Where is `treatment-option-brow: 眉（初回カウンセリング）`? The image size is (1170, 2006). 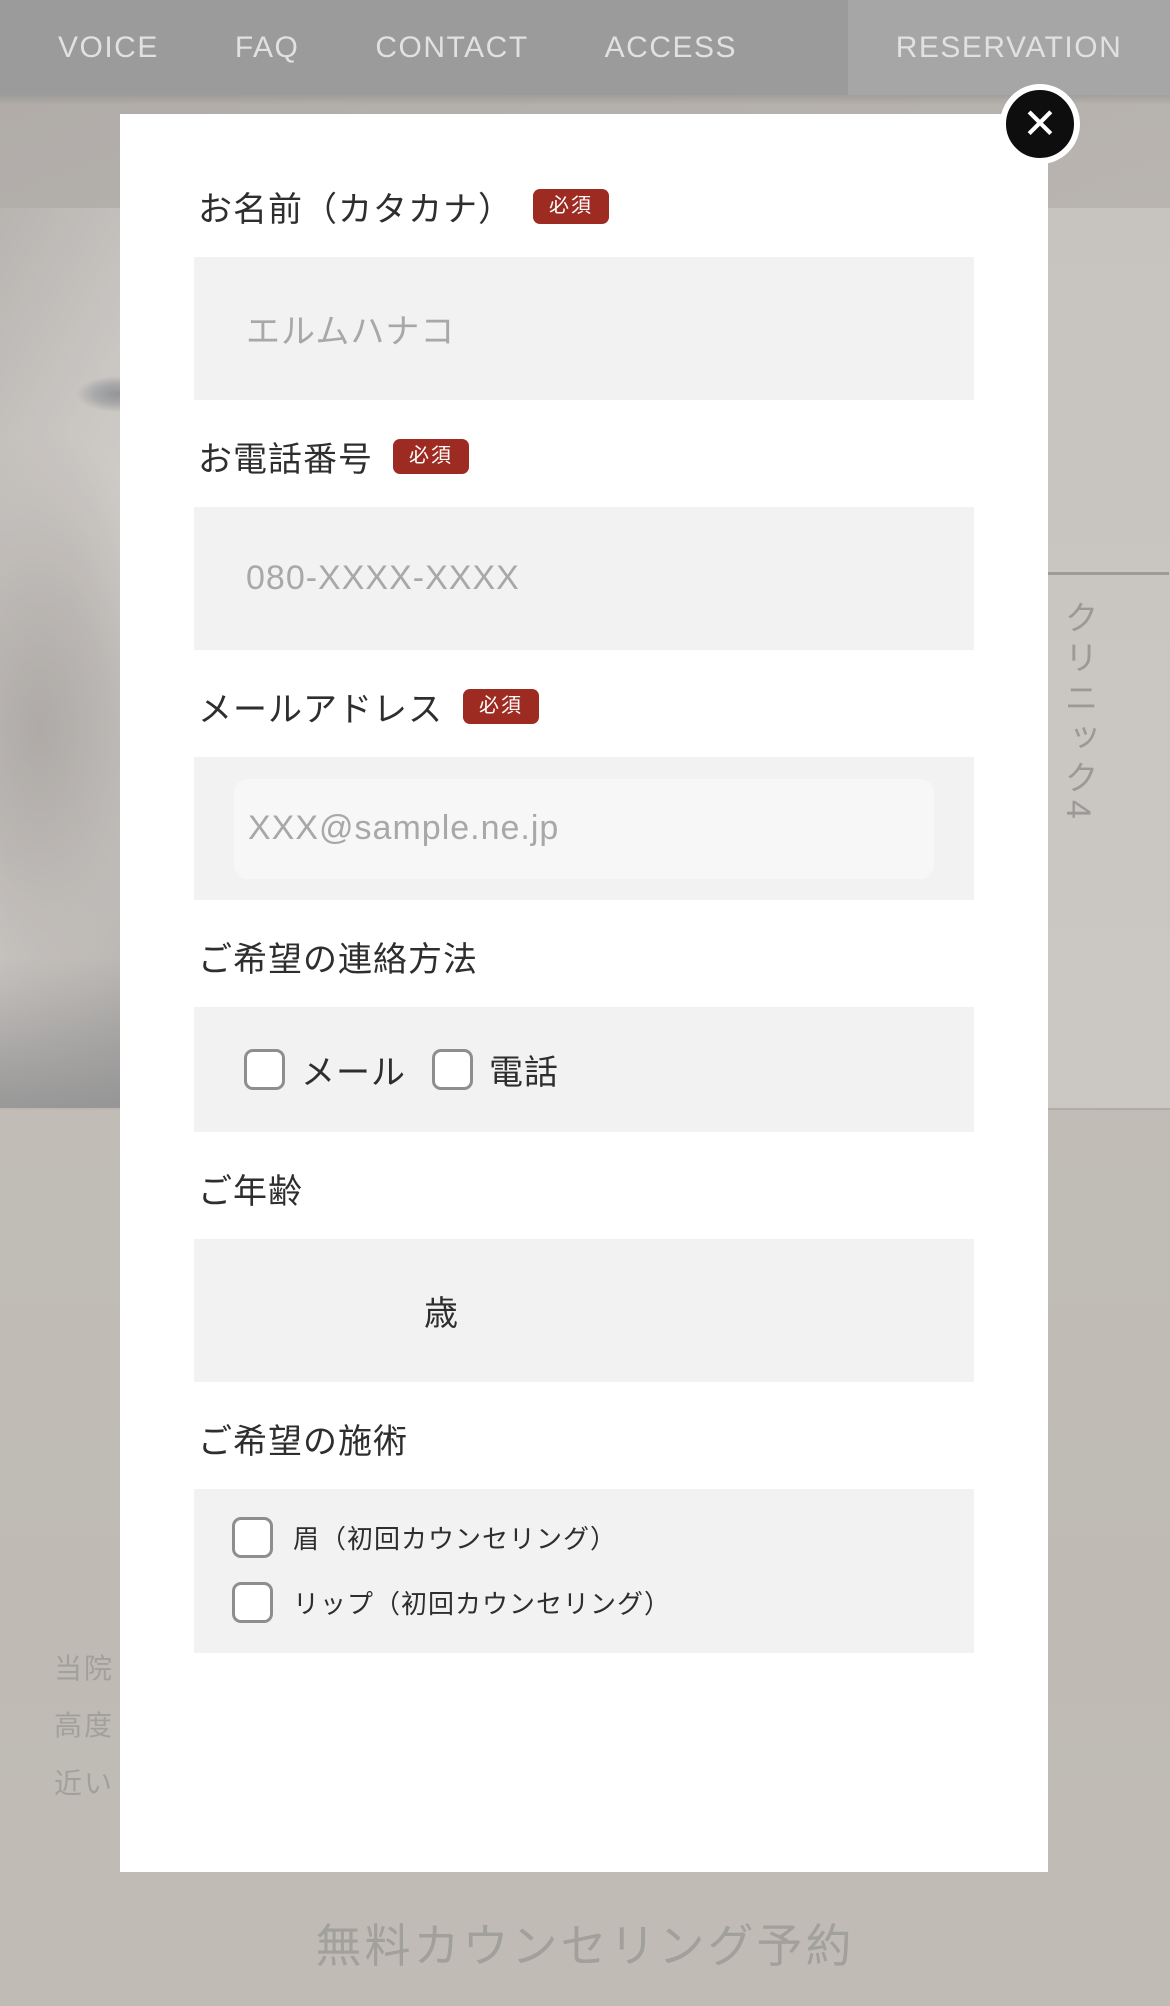
treatment-option-brow: 眉（初回カウンセリング） is located at coordinates (584, 1537).